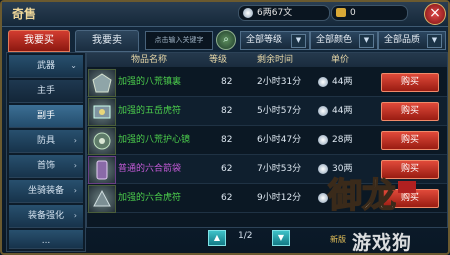 This screenshot has height=255, width=450. I want to click on page-next-button: ▼, so click(281, 238).